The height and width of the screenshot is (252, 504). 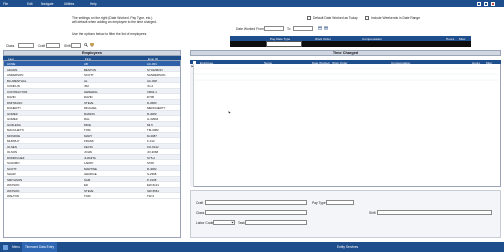 I want to click on col-date-worked: Date Worked, so click(x=320, y=63).